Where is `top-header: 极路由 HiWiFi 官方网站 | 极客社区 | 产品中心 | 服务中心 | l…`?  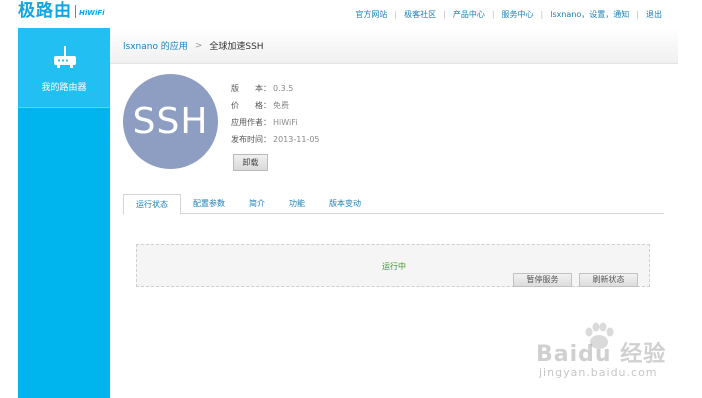 top-header: 极路由 HiWiFi 官方网站 | 极客社区 | 产品中心 | 服务中心 | l… is located at coordinates (351, 14).